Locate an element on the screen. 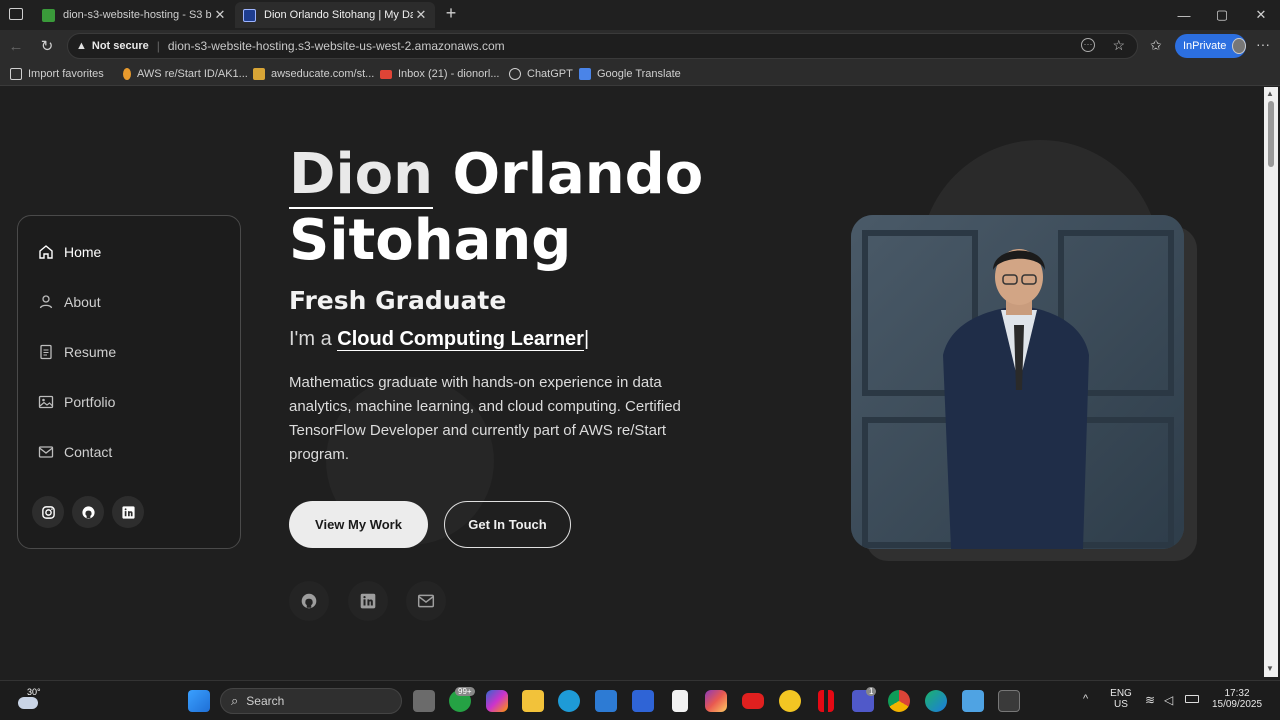 The height and width of the screenshot is (720, 1280). teams-badge: 1 is located at coordinates (871, 691).